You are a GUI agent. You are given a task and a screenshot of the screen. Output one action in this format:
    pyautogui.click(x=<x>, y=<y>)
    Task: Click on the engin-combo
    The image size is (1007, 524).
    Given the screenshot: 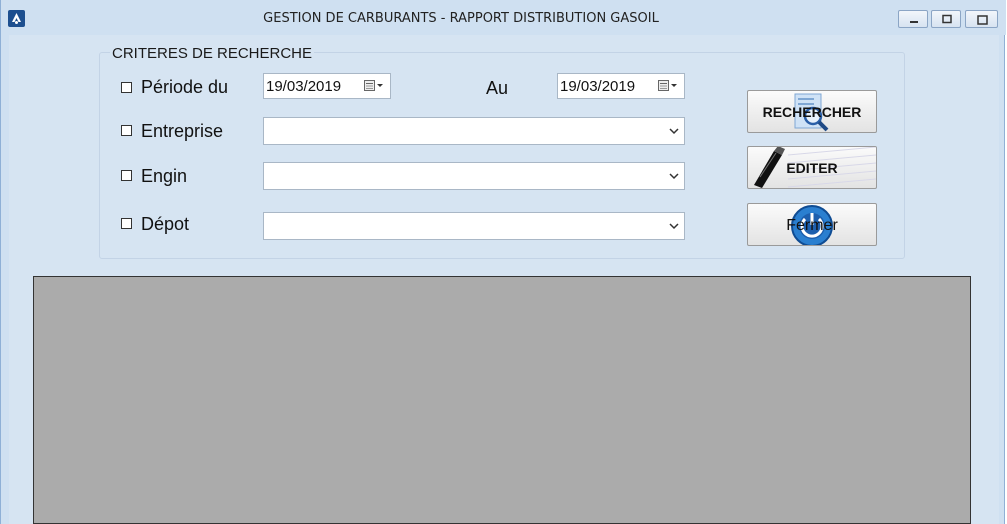 What is the action you would take?
    pyautogui.click(x=474, y=176)
    